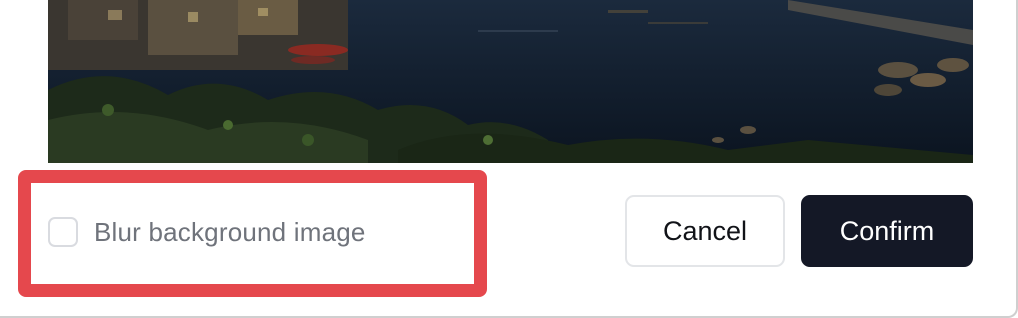 The width and height of the screenshot is (1018, 318). I want to click on blur-background-label: Blur background image, so click(230, 231).